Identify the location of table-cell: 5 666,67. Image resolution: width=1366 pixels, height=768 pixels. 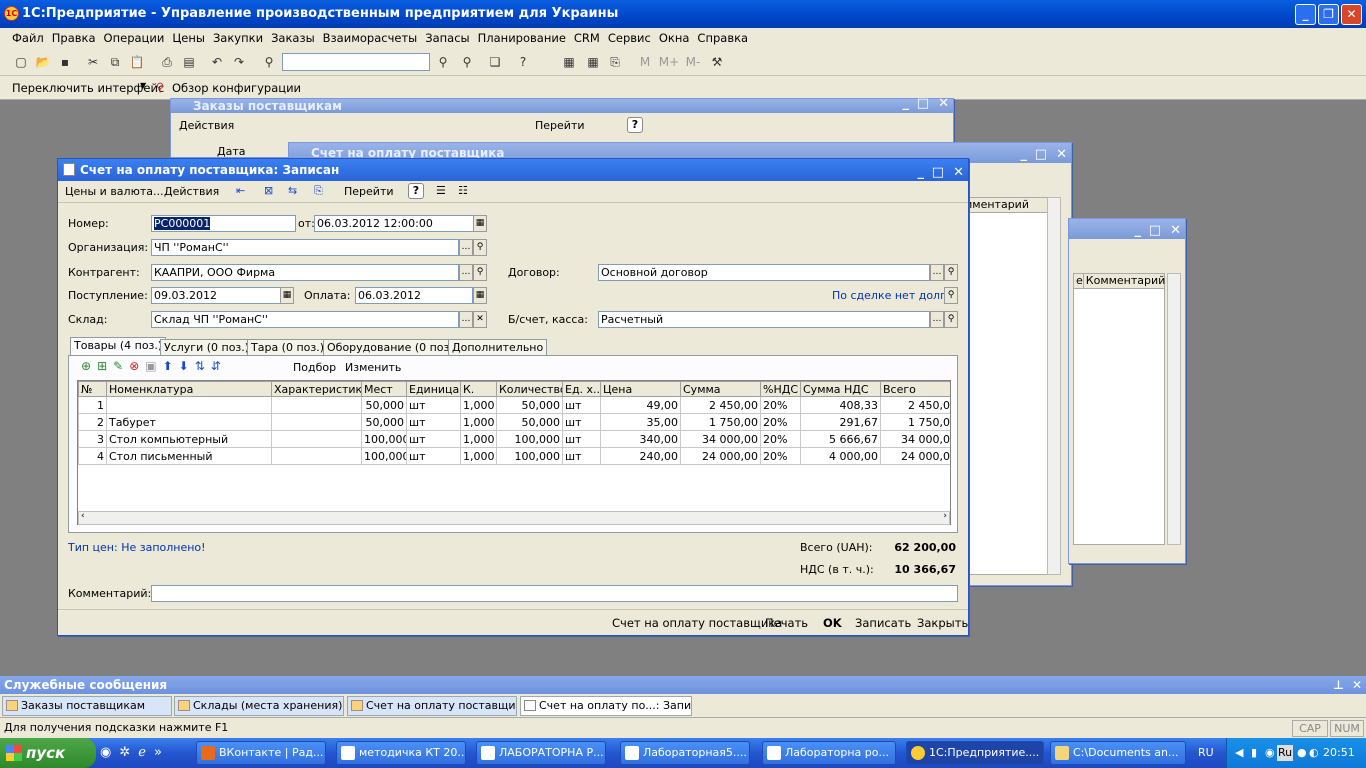
(840, 439).